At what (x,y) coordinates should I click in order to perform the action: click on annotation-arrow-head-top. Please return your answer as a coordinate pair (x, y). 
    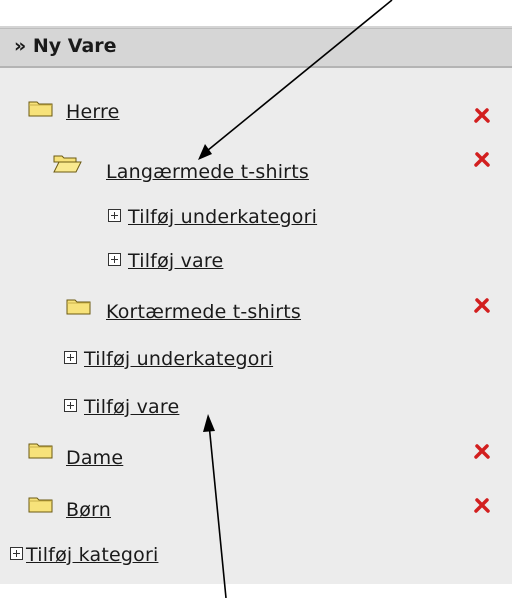
    Looking at the image, I should click on (205, 152).